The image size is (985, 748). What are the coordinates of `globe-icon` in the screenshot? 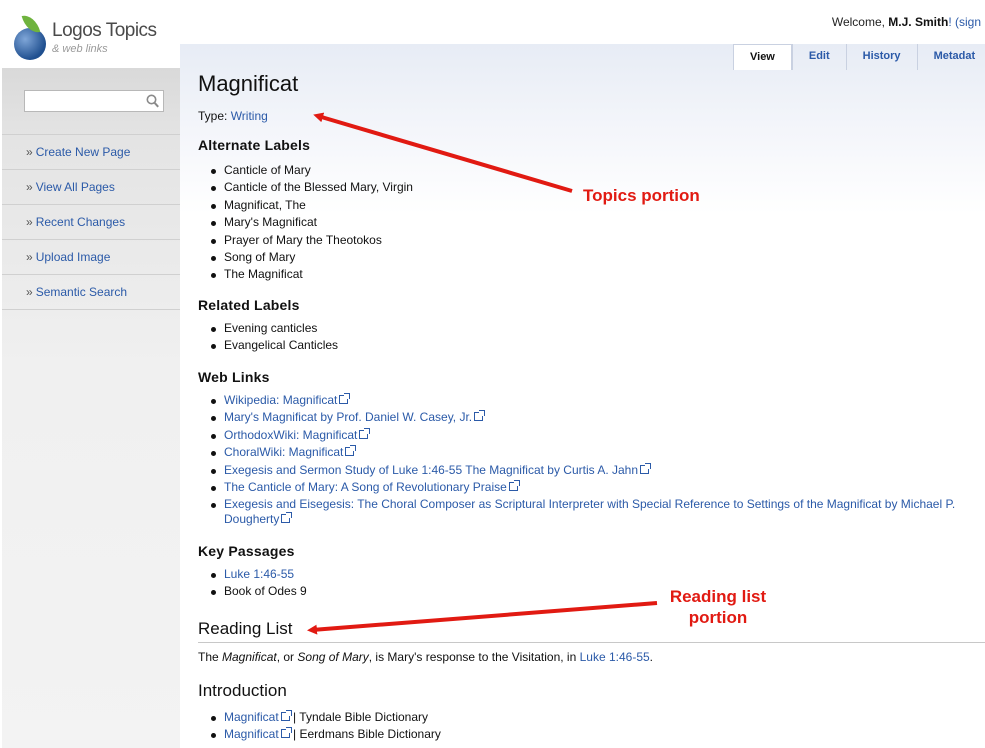 It's located at (30, 44).